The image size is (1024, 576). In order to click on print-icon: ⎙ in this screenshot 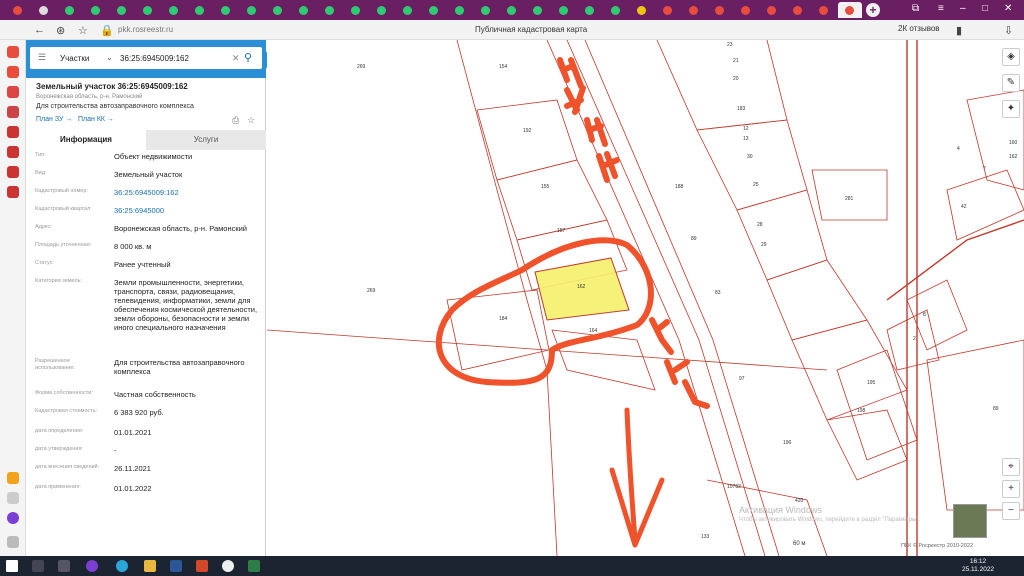, I will do `click(235, 120)`.